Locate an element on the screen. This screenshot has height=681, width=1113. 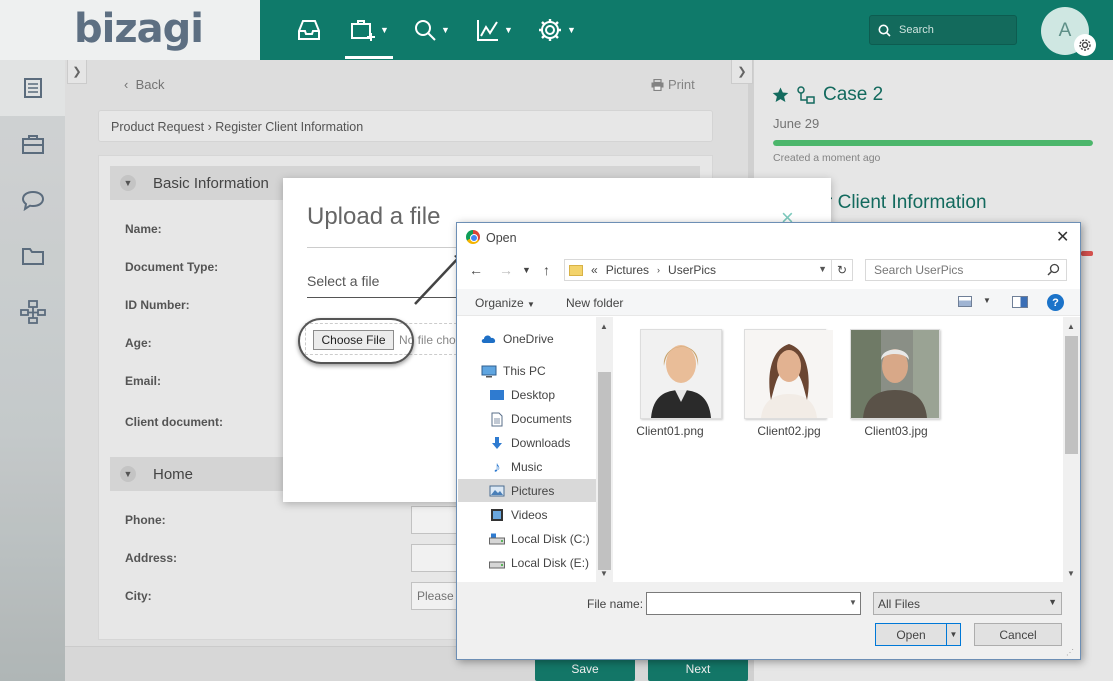
new-case-icon is located at coordinates (363, 30).